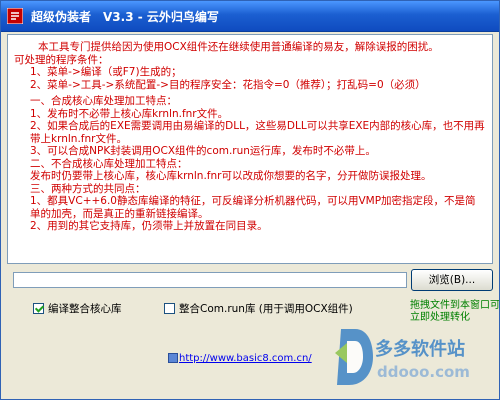  I want to click on watermark-url: ddooo.com, so click(423, 372).